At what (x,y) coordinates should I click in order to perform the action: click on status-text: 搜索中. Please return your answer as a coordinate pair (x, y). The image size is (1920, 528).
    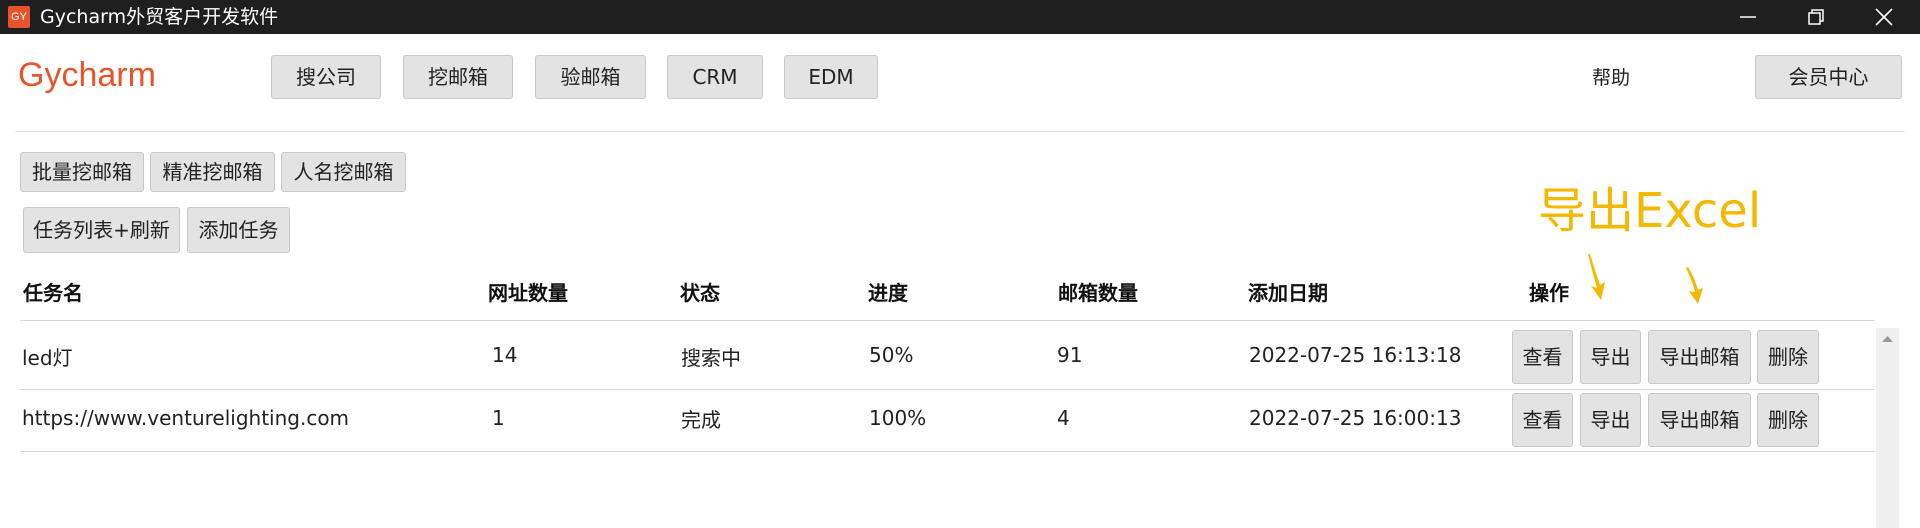
    Looking at the image, I should click on (711, 358).